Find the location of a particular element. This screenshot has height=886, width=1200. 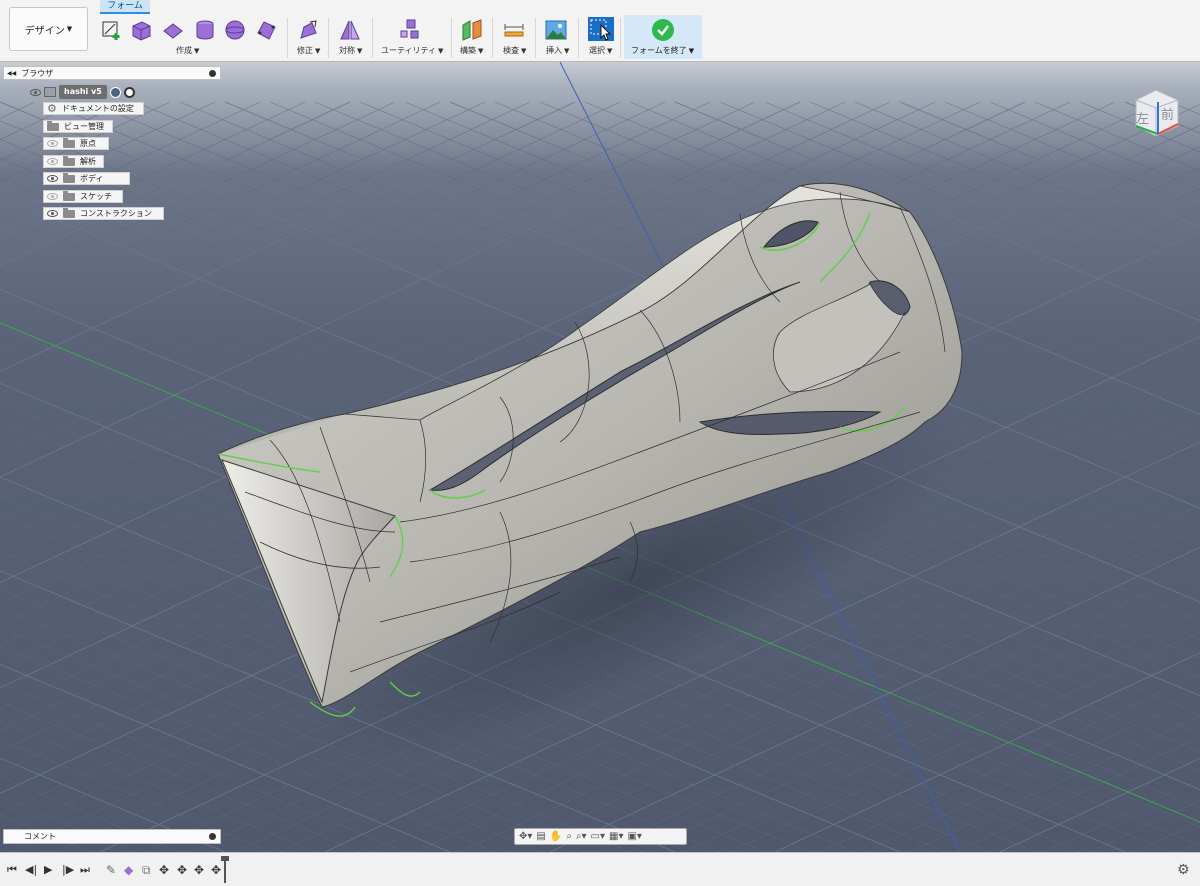

select-icon is located at coordinates (601, 29).